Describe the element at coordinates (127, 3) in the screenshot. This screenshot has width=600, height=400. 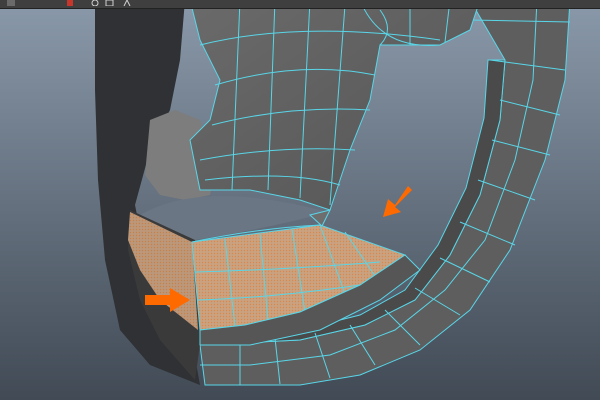
I see `select-tool-icon` at that location.